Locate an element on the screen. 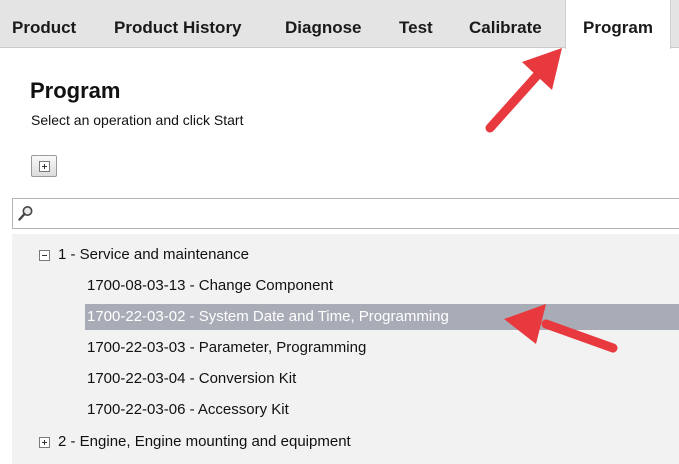 The width and height of the screenshot is (679, 464). tree-item-label: 1700-22-03-03 - Parameter, Programming is located at coordinates (227, 347).